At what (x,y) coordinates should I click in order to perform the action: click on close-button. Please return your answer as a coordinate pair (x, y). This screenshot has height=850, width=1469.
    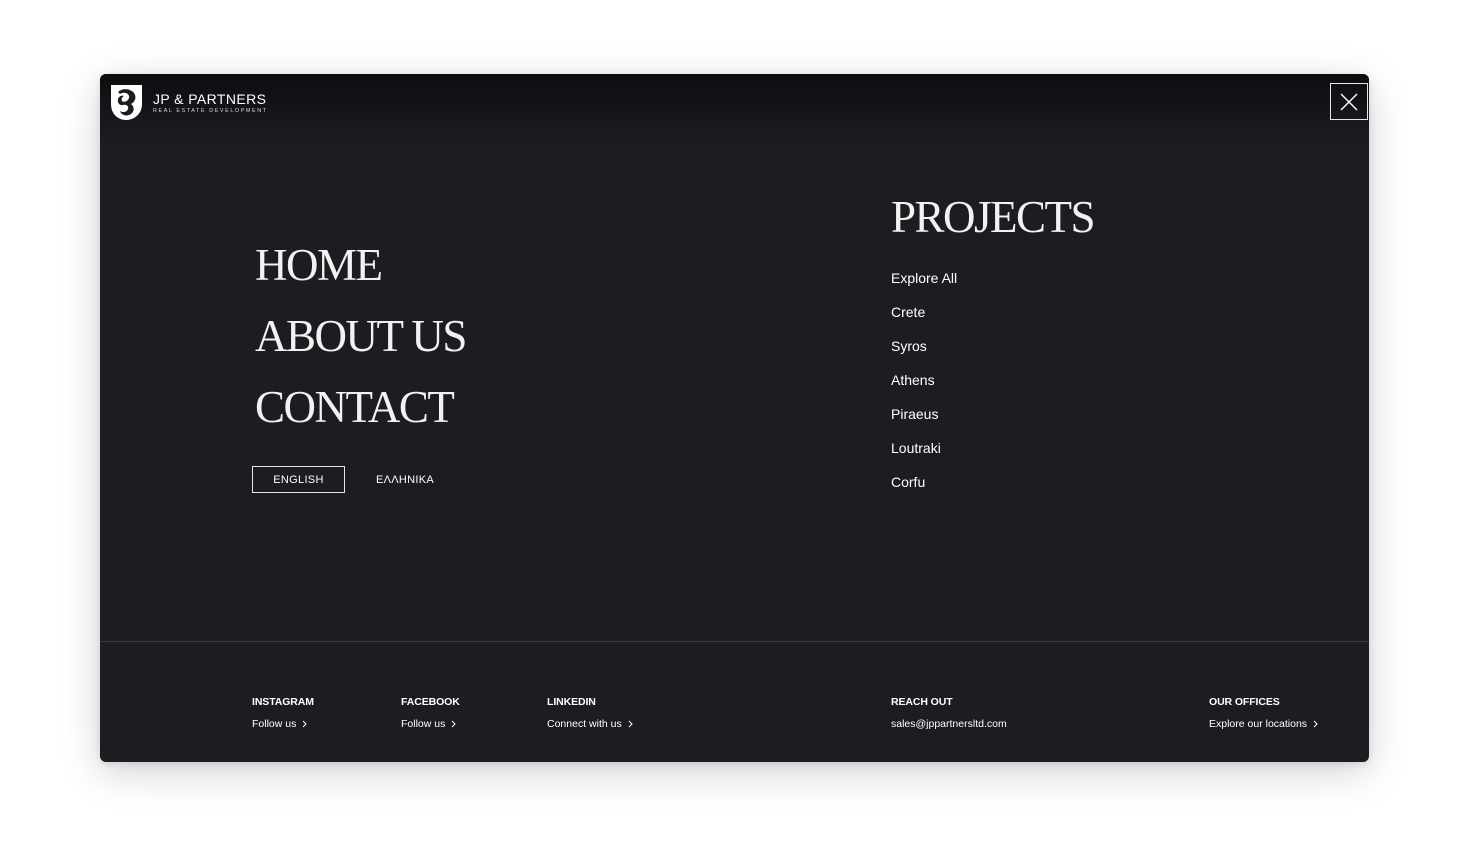
    Looking at the image, I should click on (1349, 101).